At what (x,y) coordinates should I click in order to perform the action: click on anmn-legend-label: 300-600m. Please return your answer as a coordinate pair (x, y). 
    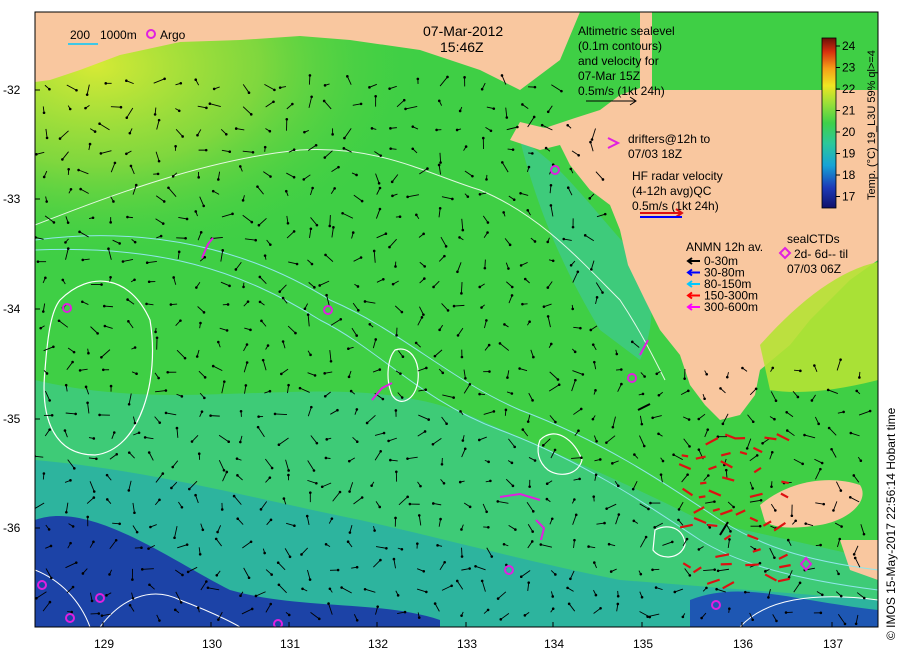
    Looking at the image, I should click on (731, 307).